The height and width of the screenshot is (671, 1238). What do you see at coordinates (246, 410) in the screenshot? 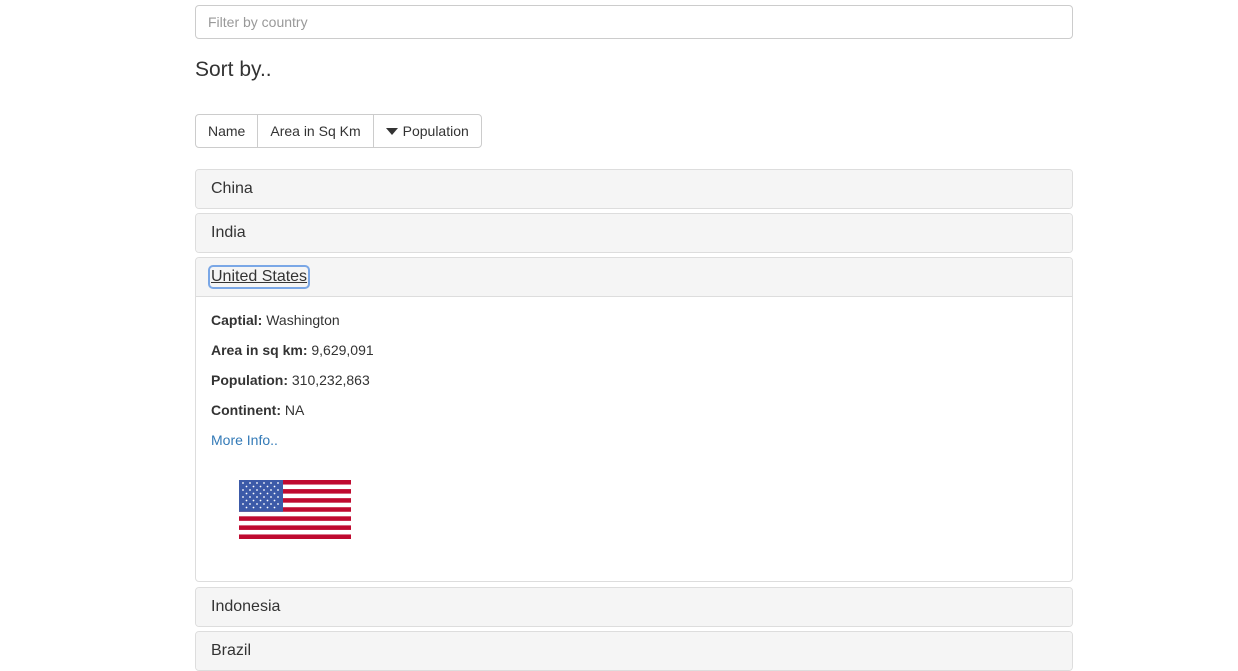
I see `continent-label: Continent:` at bounding box center [246, 410].